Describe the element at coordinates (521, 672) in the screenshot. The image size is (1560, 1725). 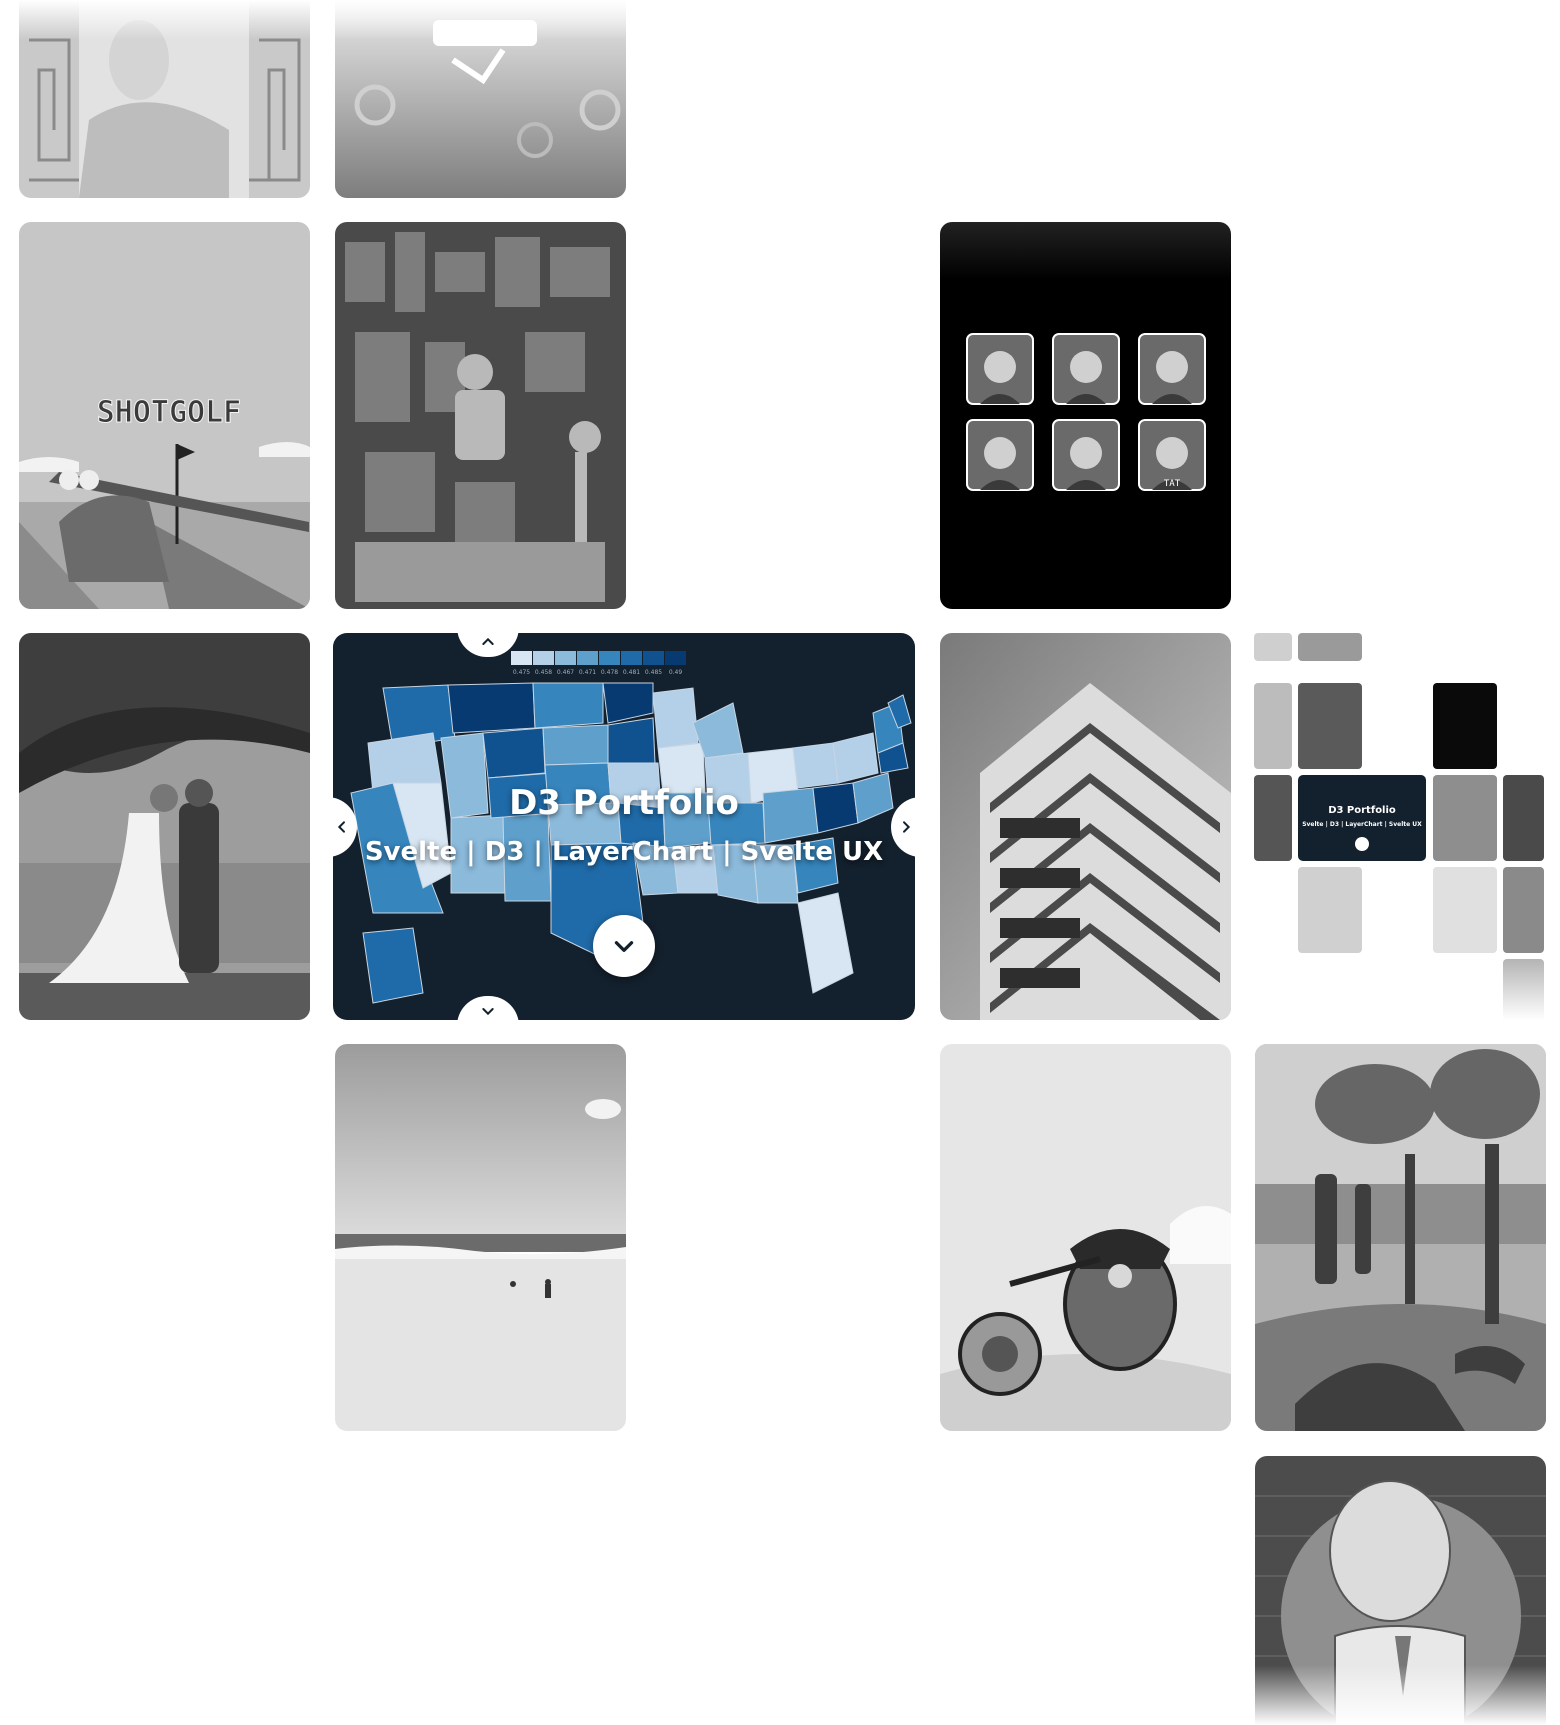
I see `legend-label: 0.475` at that location.